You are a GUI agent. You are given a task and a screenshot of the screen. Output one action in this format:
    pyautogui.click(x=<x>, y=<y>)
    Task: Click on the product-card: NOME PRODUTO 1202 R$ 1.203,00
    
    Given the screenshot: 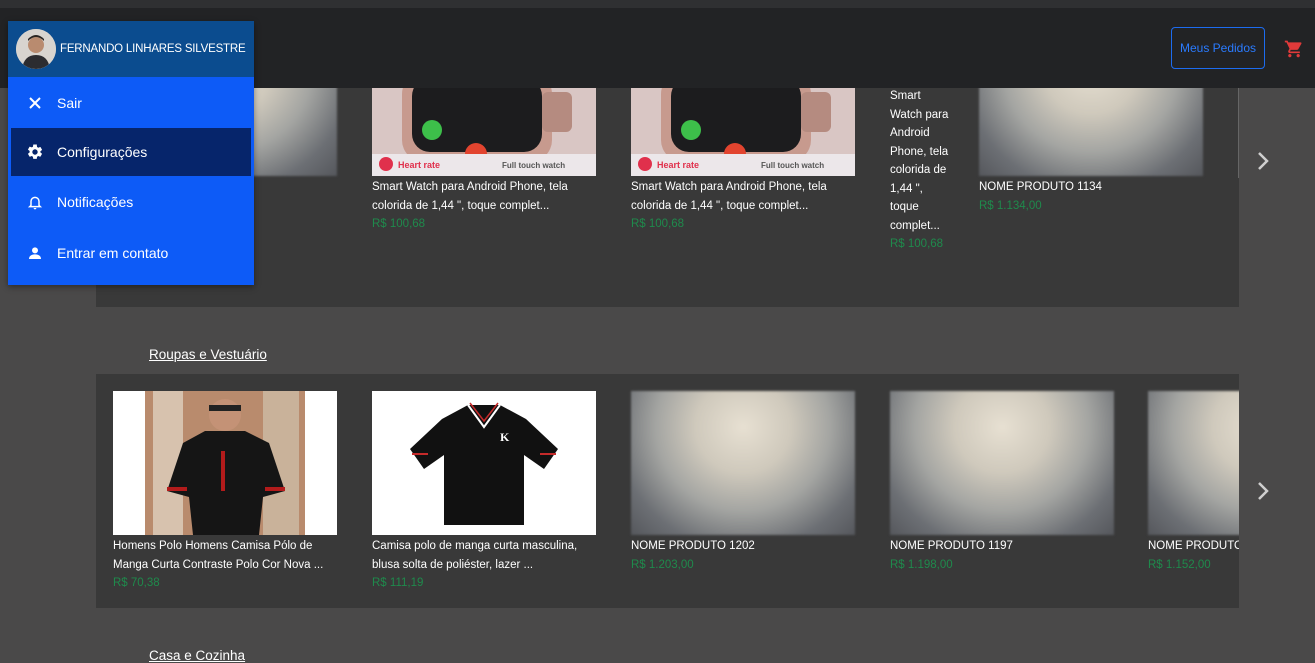 What is the action you would take?
    pyautogui.click(x=743, y=482)
    